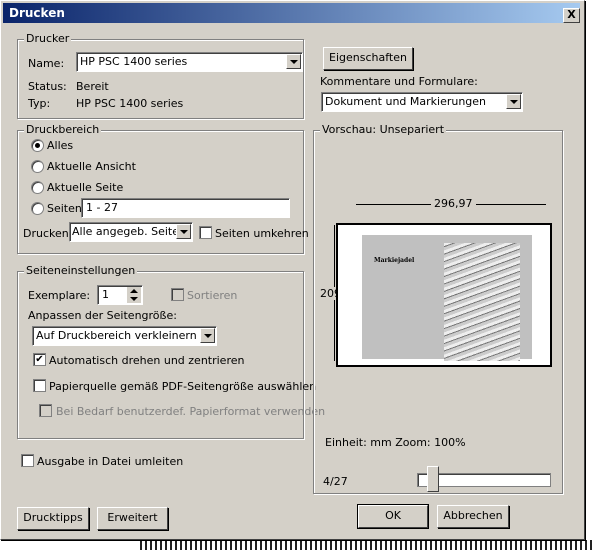  What do you see at coordinates (47, 86) in the screenshot?
I see `status-label: Status:` at bounding box center [47, 86].